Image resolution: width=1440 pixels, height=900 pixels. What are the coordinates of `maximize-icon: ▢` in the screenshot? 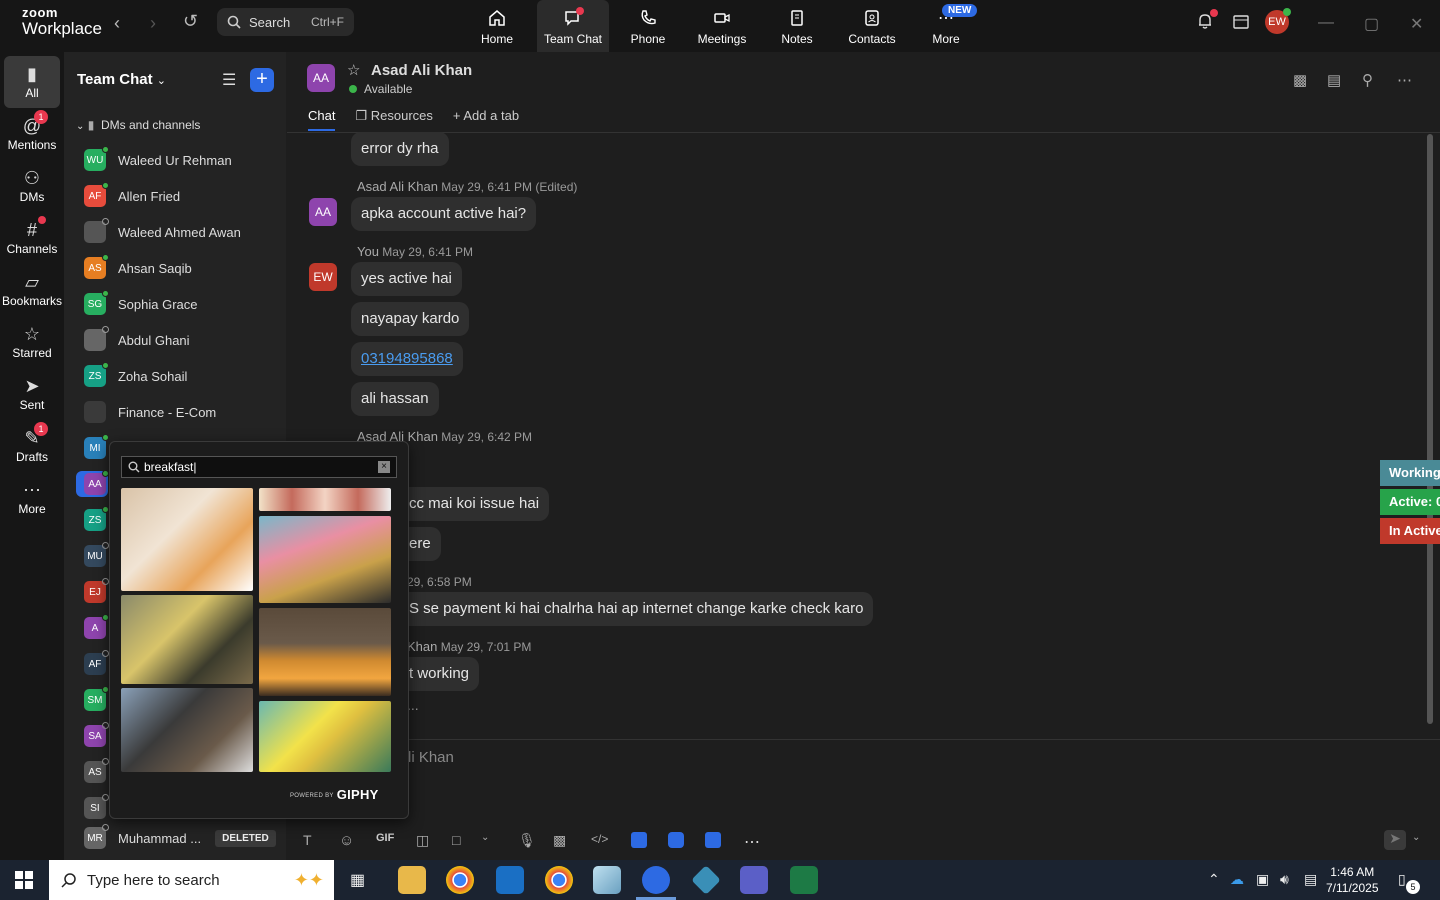 It's located at (1371, 24).